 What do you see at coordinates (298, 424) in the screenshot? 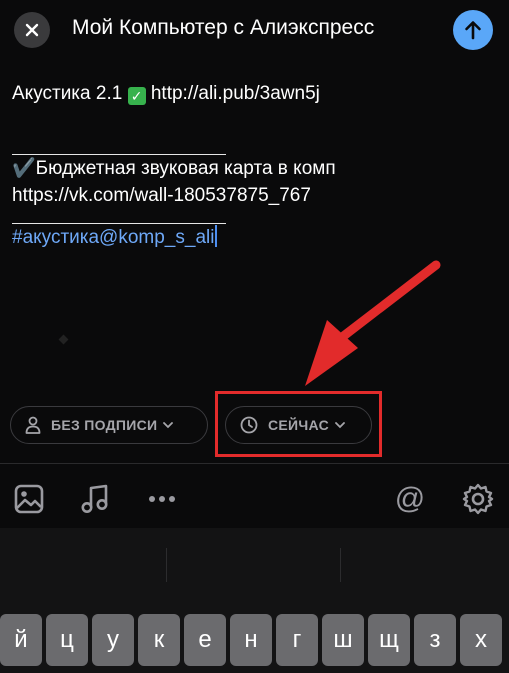
I see `annotation-highlight-box` at bounding box center [298, 424].